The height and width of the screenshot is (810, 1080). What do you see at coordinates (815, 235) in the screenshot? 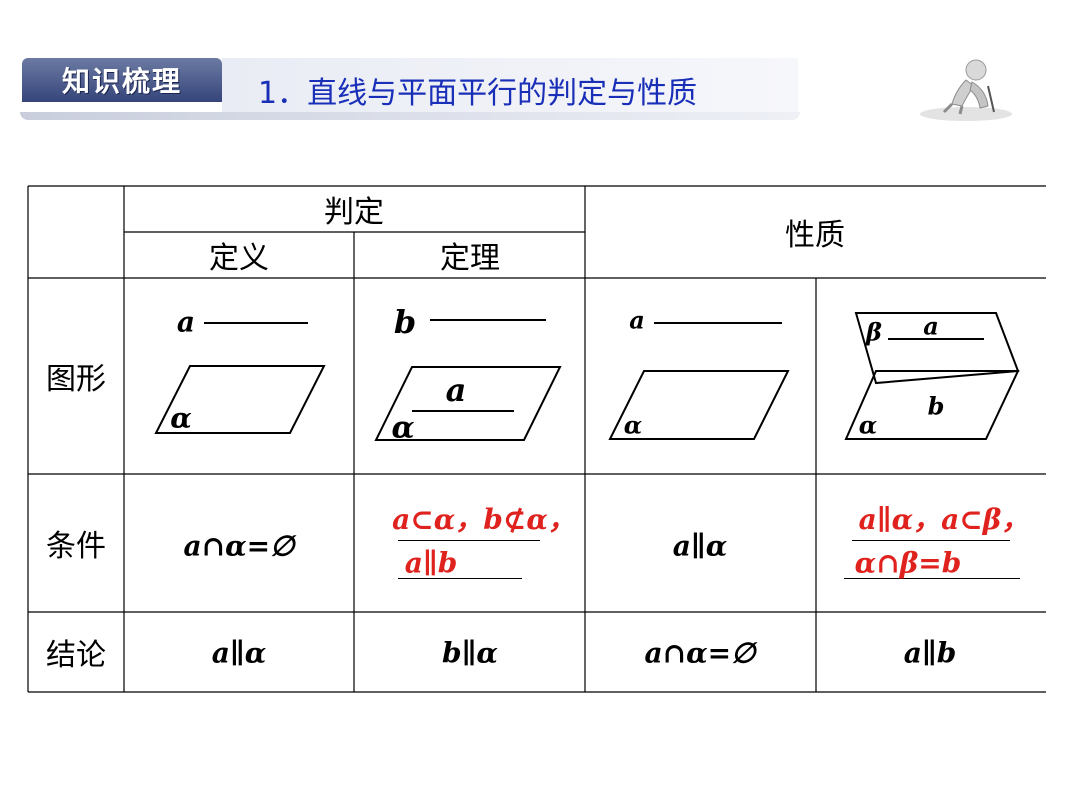
I see `header-property: 性质` at bounding box center [815, 235].